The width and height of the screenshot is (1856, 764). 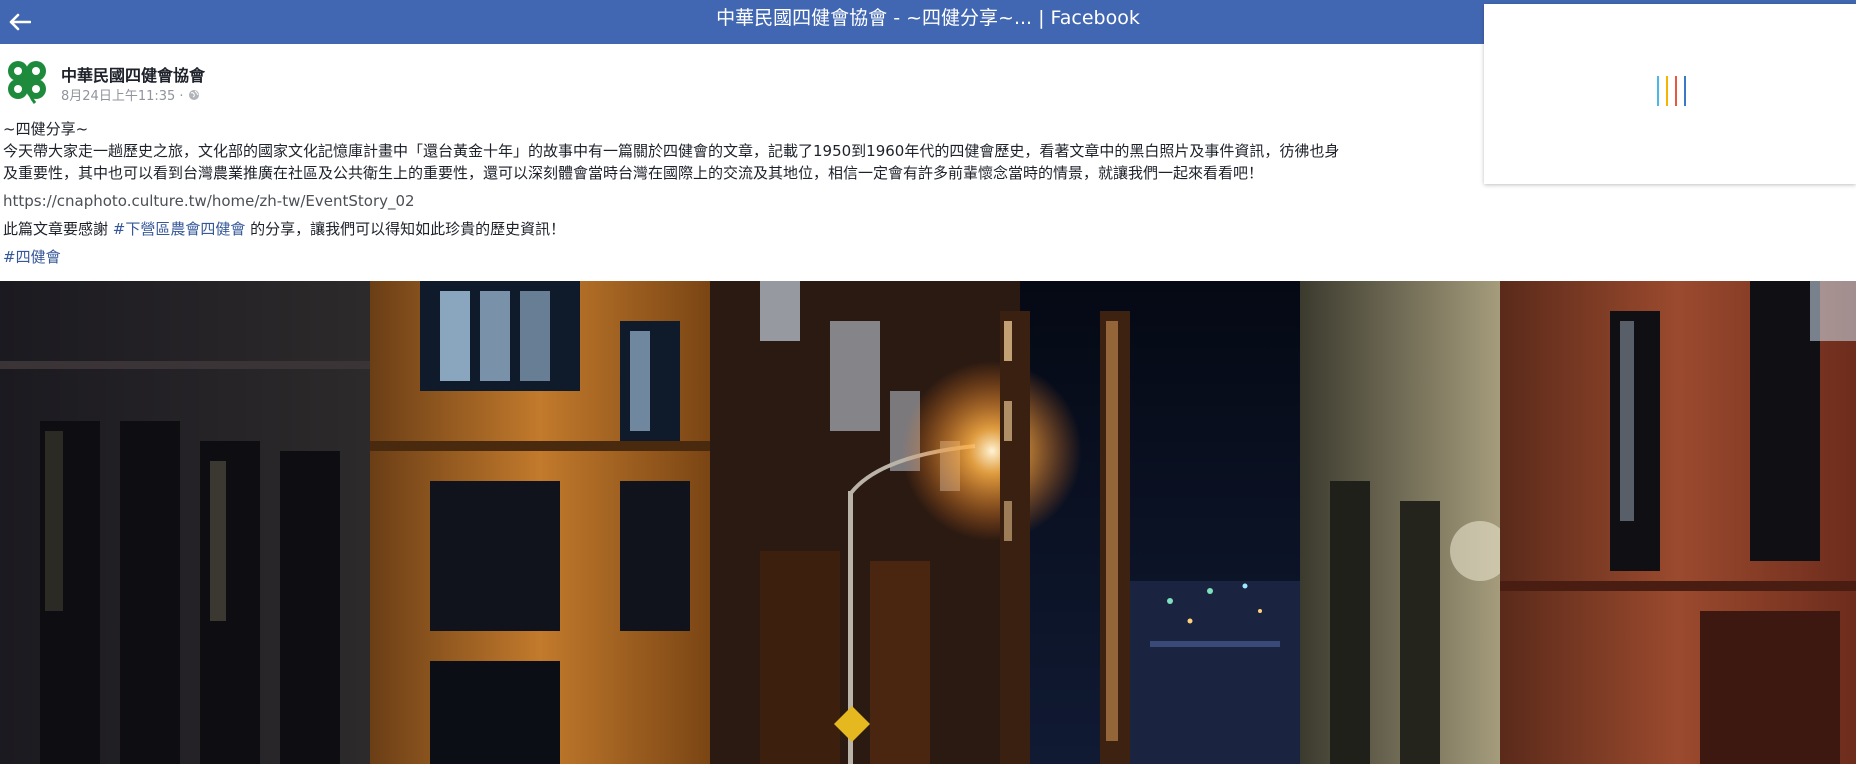 I want to click on post-timestamp: 8月24日上午11:35 ·, so click(x=122, y=94).